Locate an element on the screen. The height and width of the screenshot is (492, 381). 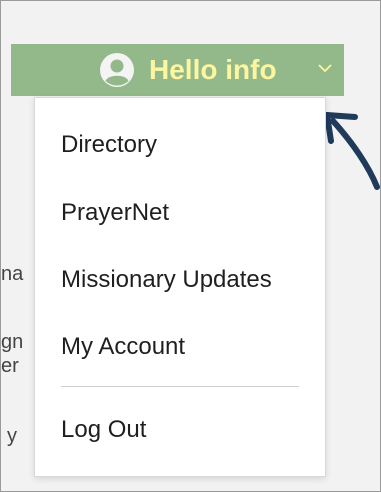
menu-item-my-account: My Account is located at coordinates (123, 347).